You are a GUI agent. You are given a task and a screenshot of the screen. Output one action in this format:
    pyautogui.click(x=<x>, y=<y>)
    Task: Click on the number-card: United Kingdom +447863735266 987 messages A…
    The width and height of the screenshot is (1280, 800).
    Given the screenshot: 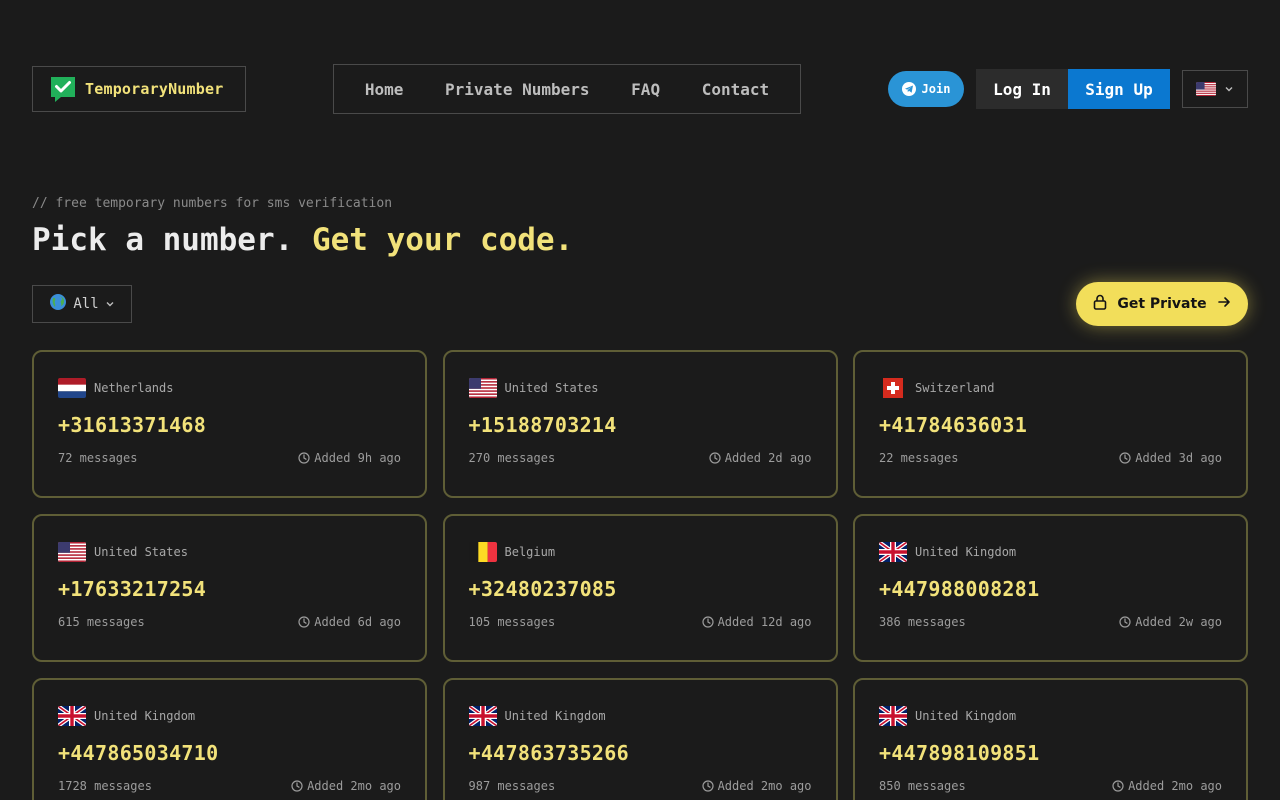 What is the action you would take?
    pyautogui.click(x=640, y=739)
    